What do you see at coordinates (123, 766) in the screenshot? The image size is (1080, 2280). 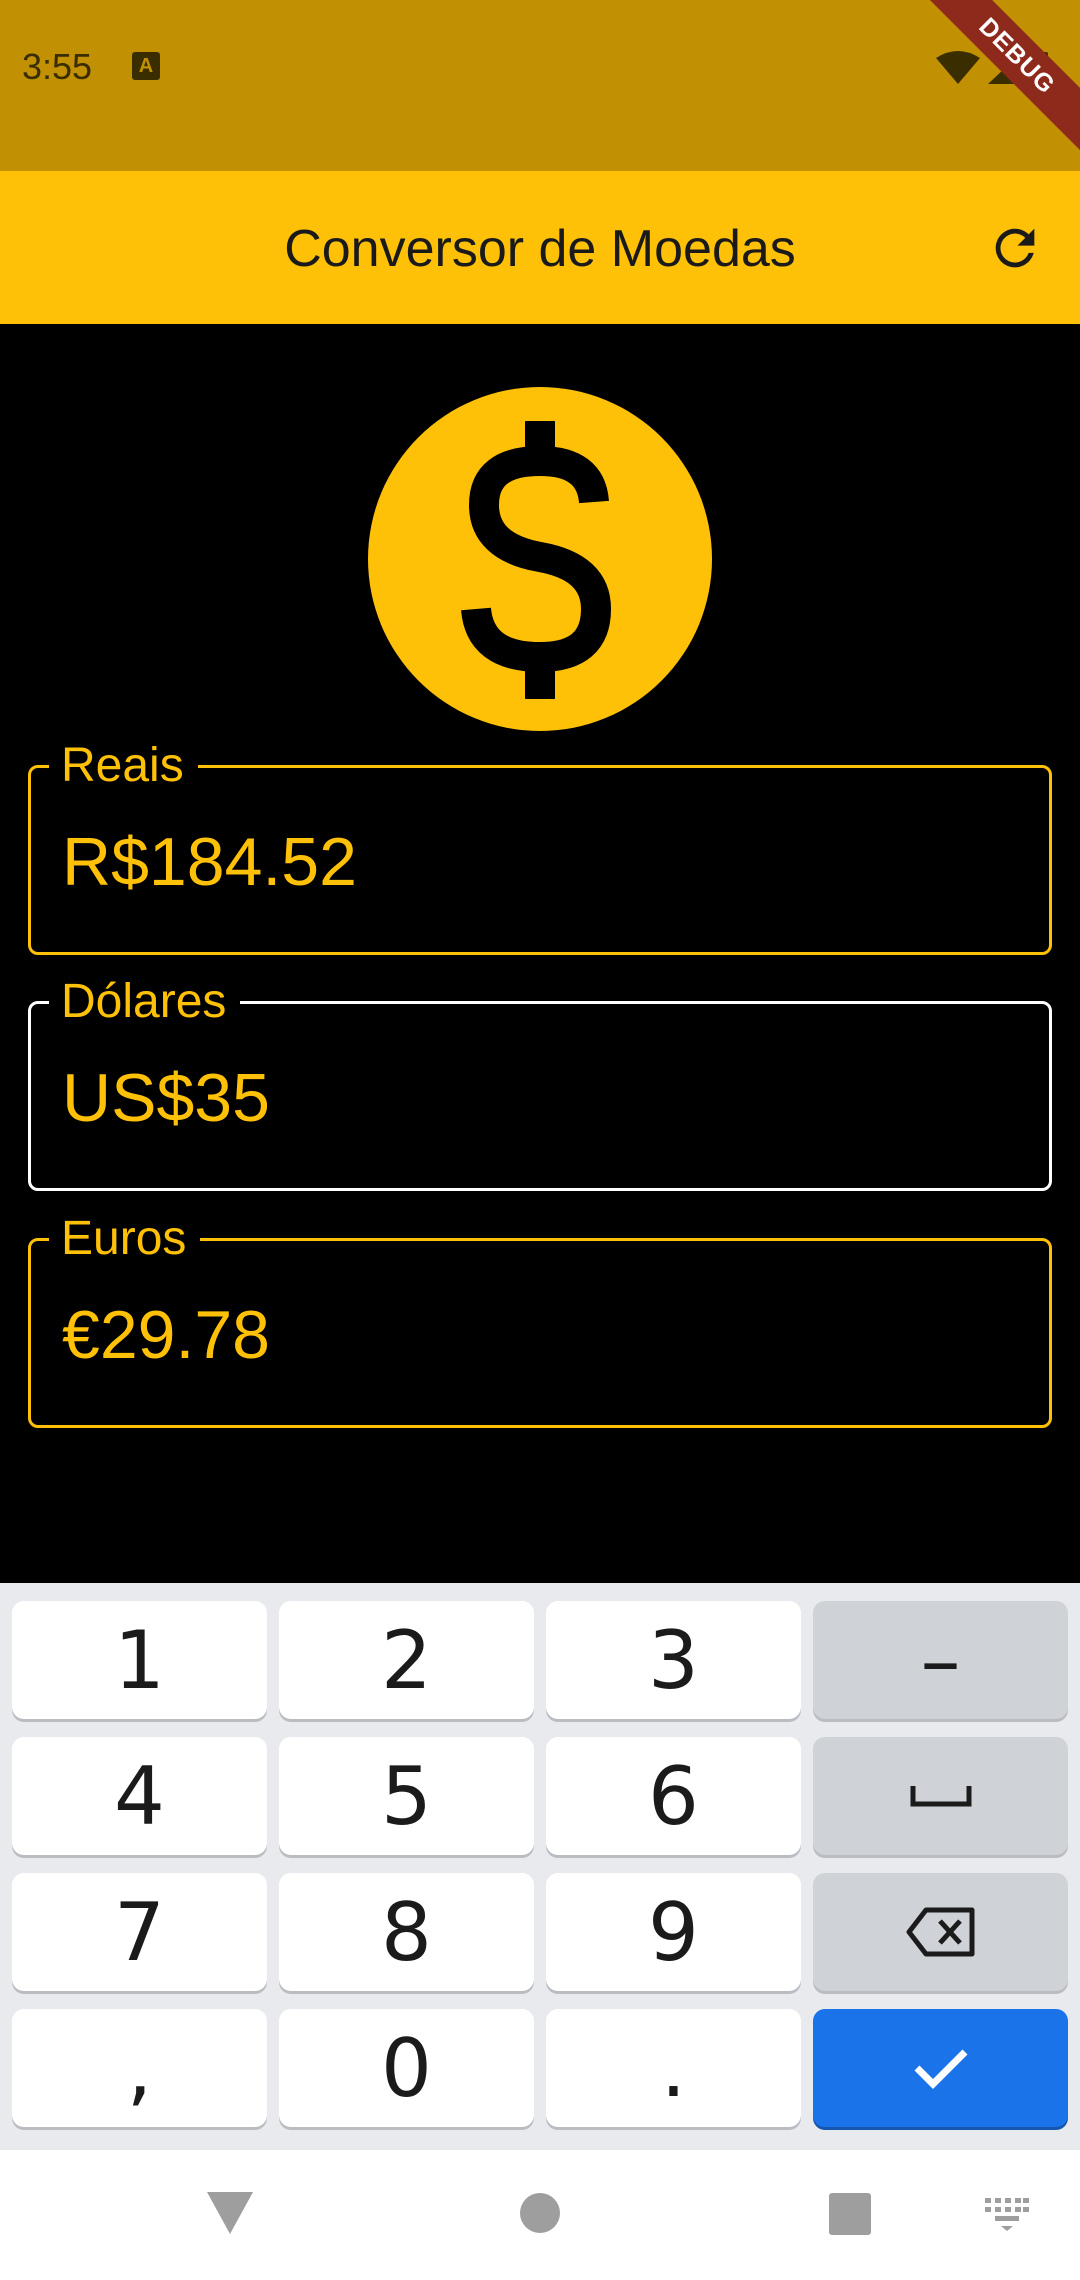 I see `reais-label: Reais` at bounding box center [123, 766].